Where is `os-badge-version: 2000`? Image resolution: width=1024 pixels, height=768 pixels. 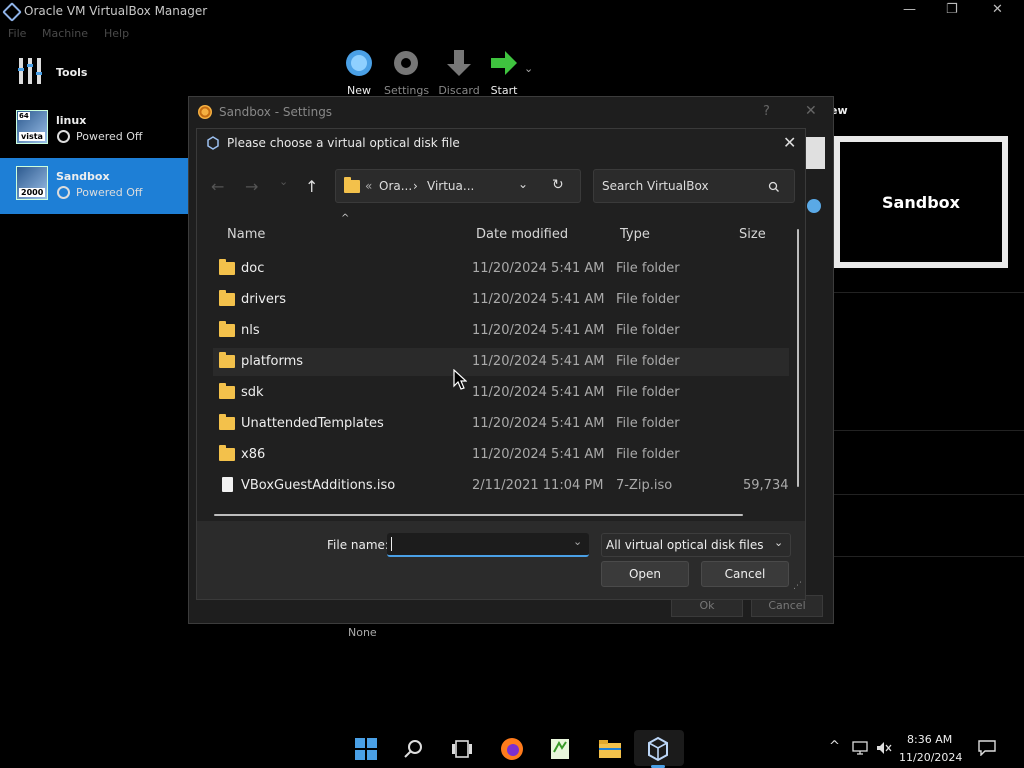
os-badge-version: 2000 is located at coordinates (32, 192).